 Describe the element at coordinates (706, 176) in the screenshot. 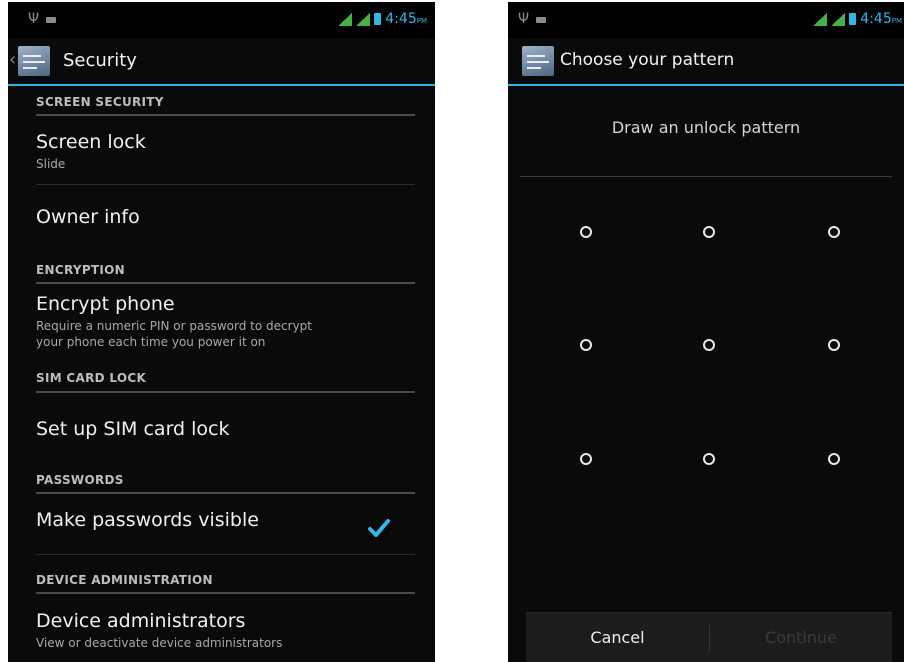

I see `prompt-divider` at that location.